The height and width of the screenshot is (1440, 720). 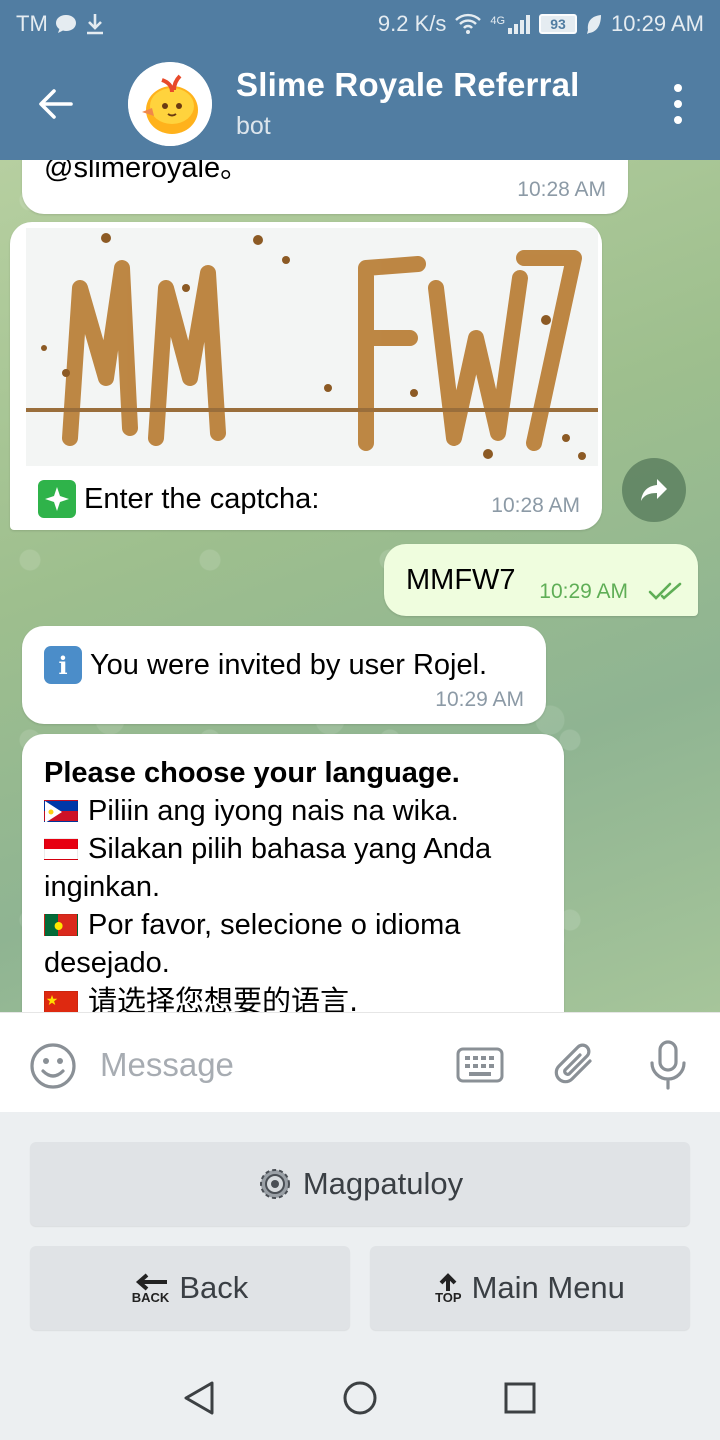 I want to click on gear-icon, so click(x=274, y=1184).